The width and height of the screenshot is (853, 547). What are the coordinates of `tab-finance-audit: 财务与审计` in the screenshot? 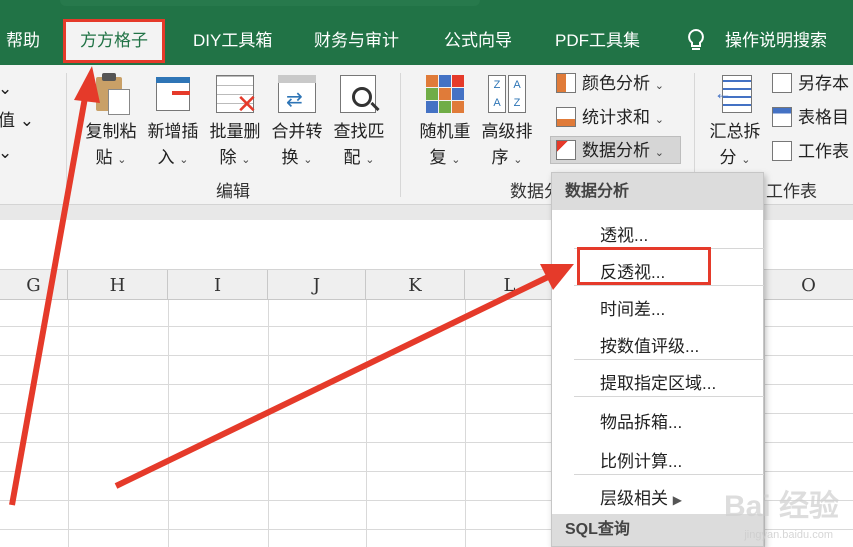 It's located at (356, 41).